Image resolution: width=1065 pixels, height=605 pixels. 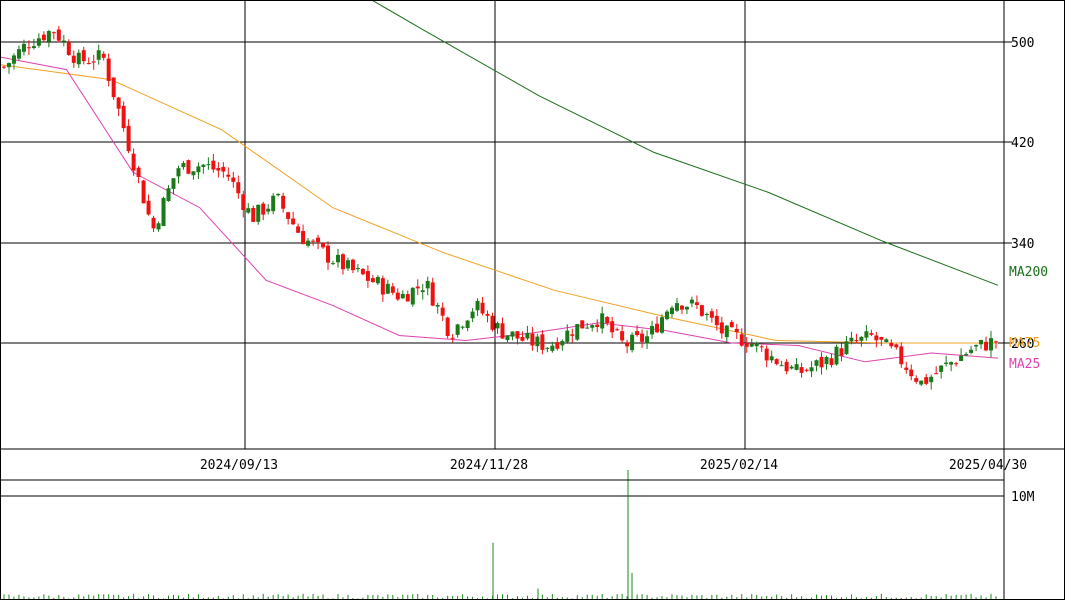 I want to click on legend-ma75: MA75, so click(x=1024, y=343).